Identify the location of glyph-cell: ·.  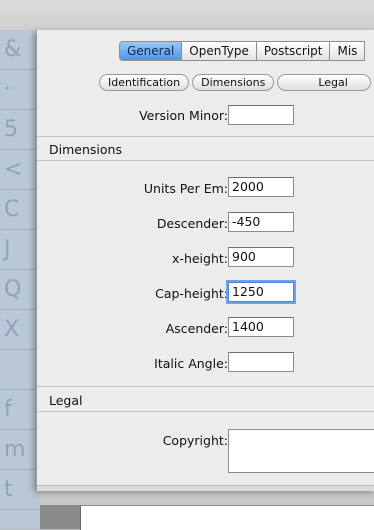
(20, 90).